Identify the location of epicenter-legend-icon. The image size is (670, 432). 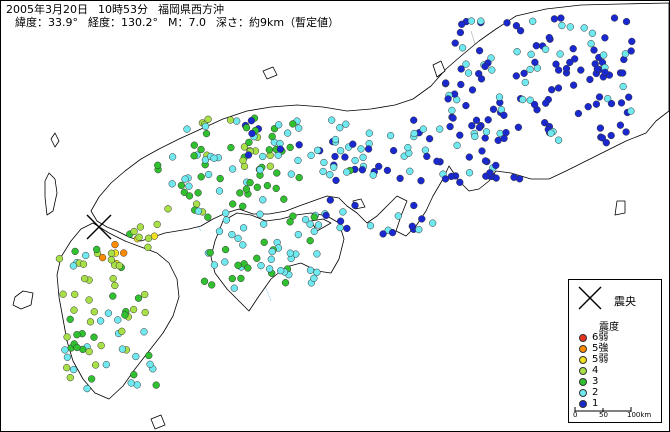
(590, 298).